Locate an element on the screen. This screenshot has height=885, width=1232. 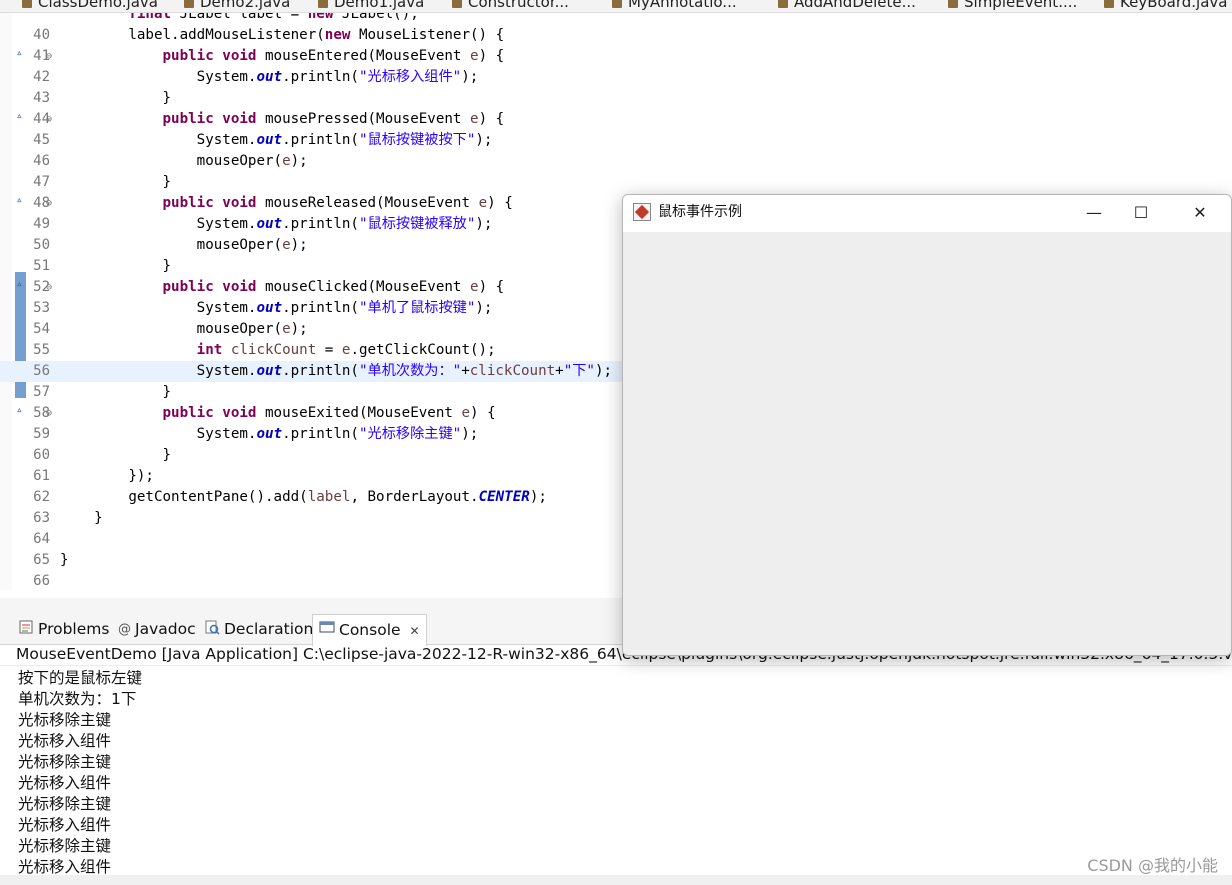
window-title: 鼠标事件示例 is located at coordinates (700, 212).